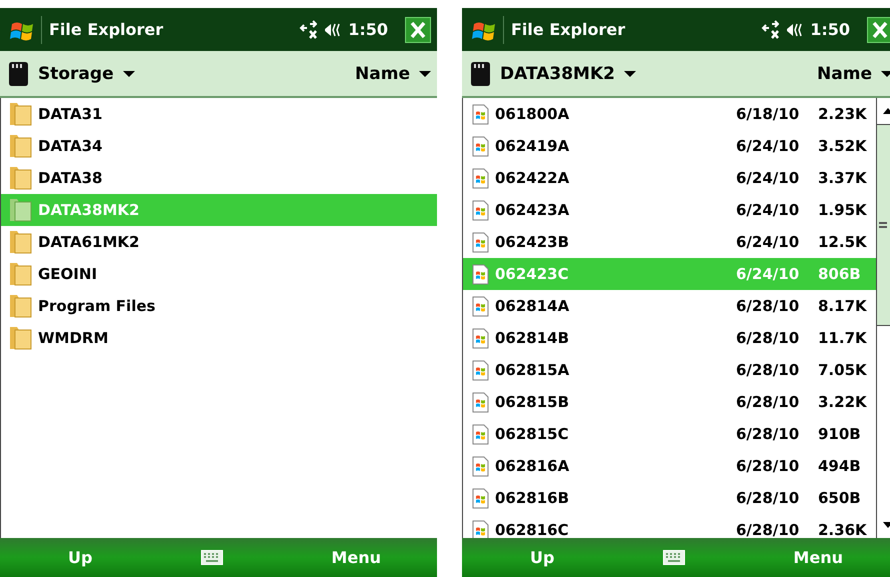 This screenshot has height=577, width=890. Describe the element at coordinates (669, 338) in the screenshot. I see `file-item: 062814B 6/28/10 11.7K` at that location.